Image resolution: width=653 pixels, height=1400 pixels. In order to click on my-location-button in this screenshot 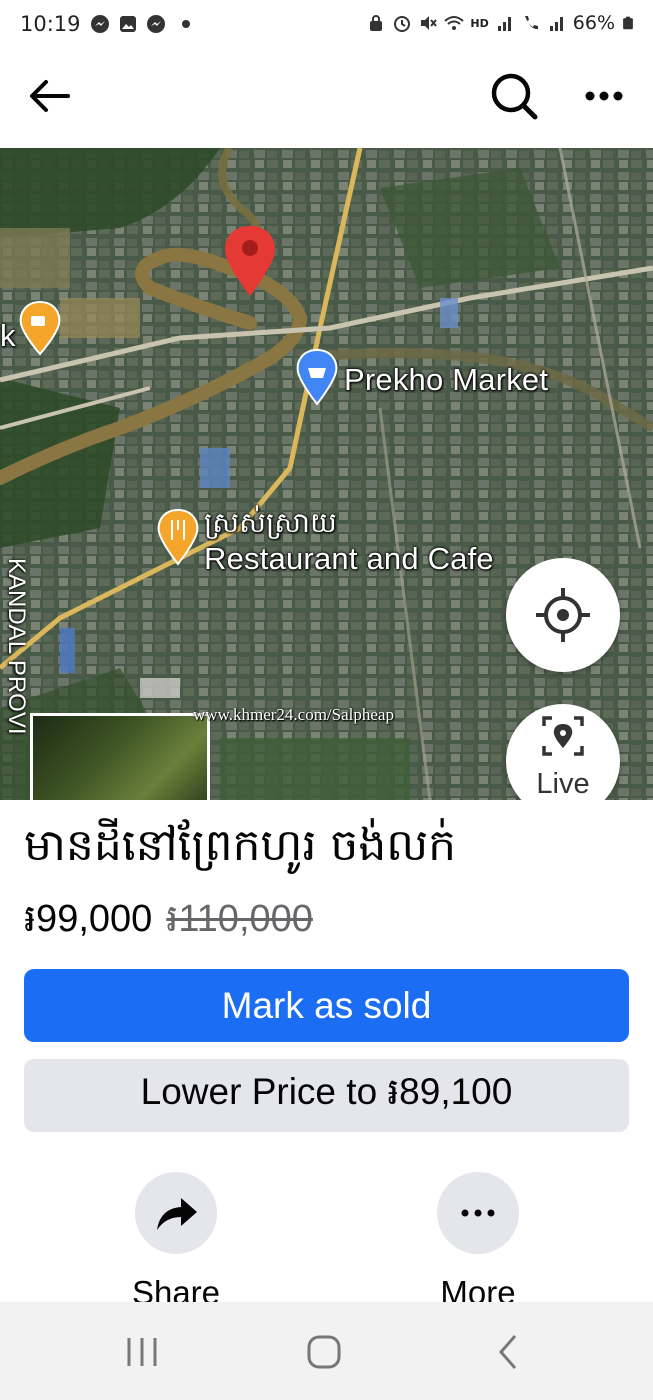, I will do `click(563, 615)`.